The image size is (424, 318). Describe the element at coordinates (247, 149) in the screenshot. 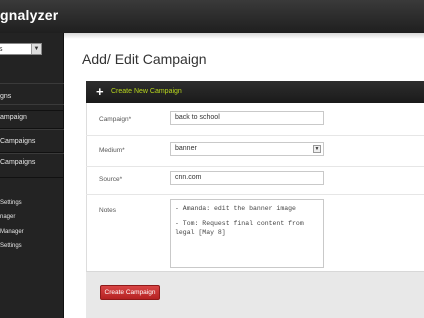

I see `medium-select: banner ▼` at that location.